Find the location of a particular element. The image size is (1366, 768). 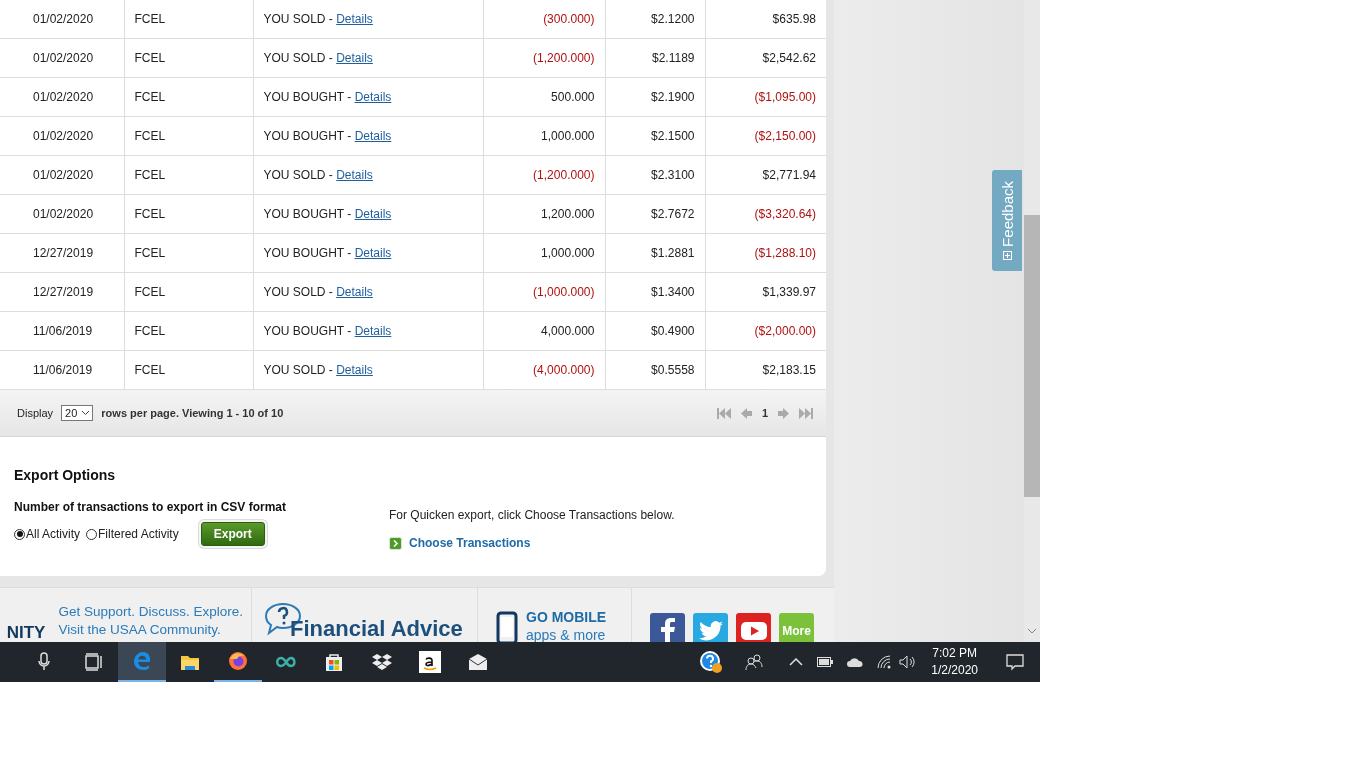

table-cell: $2,183.15 is located at coordinates (765, 370).